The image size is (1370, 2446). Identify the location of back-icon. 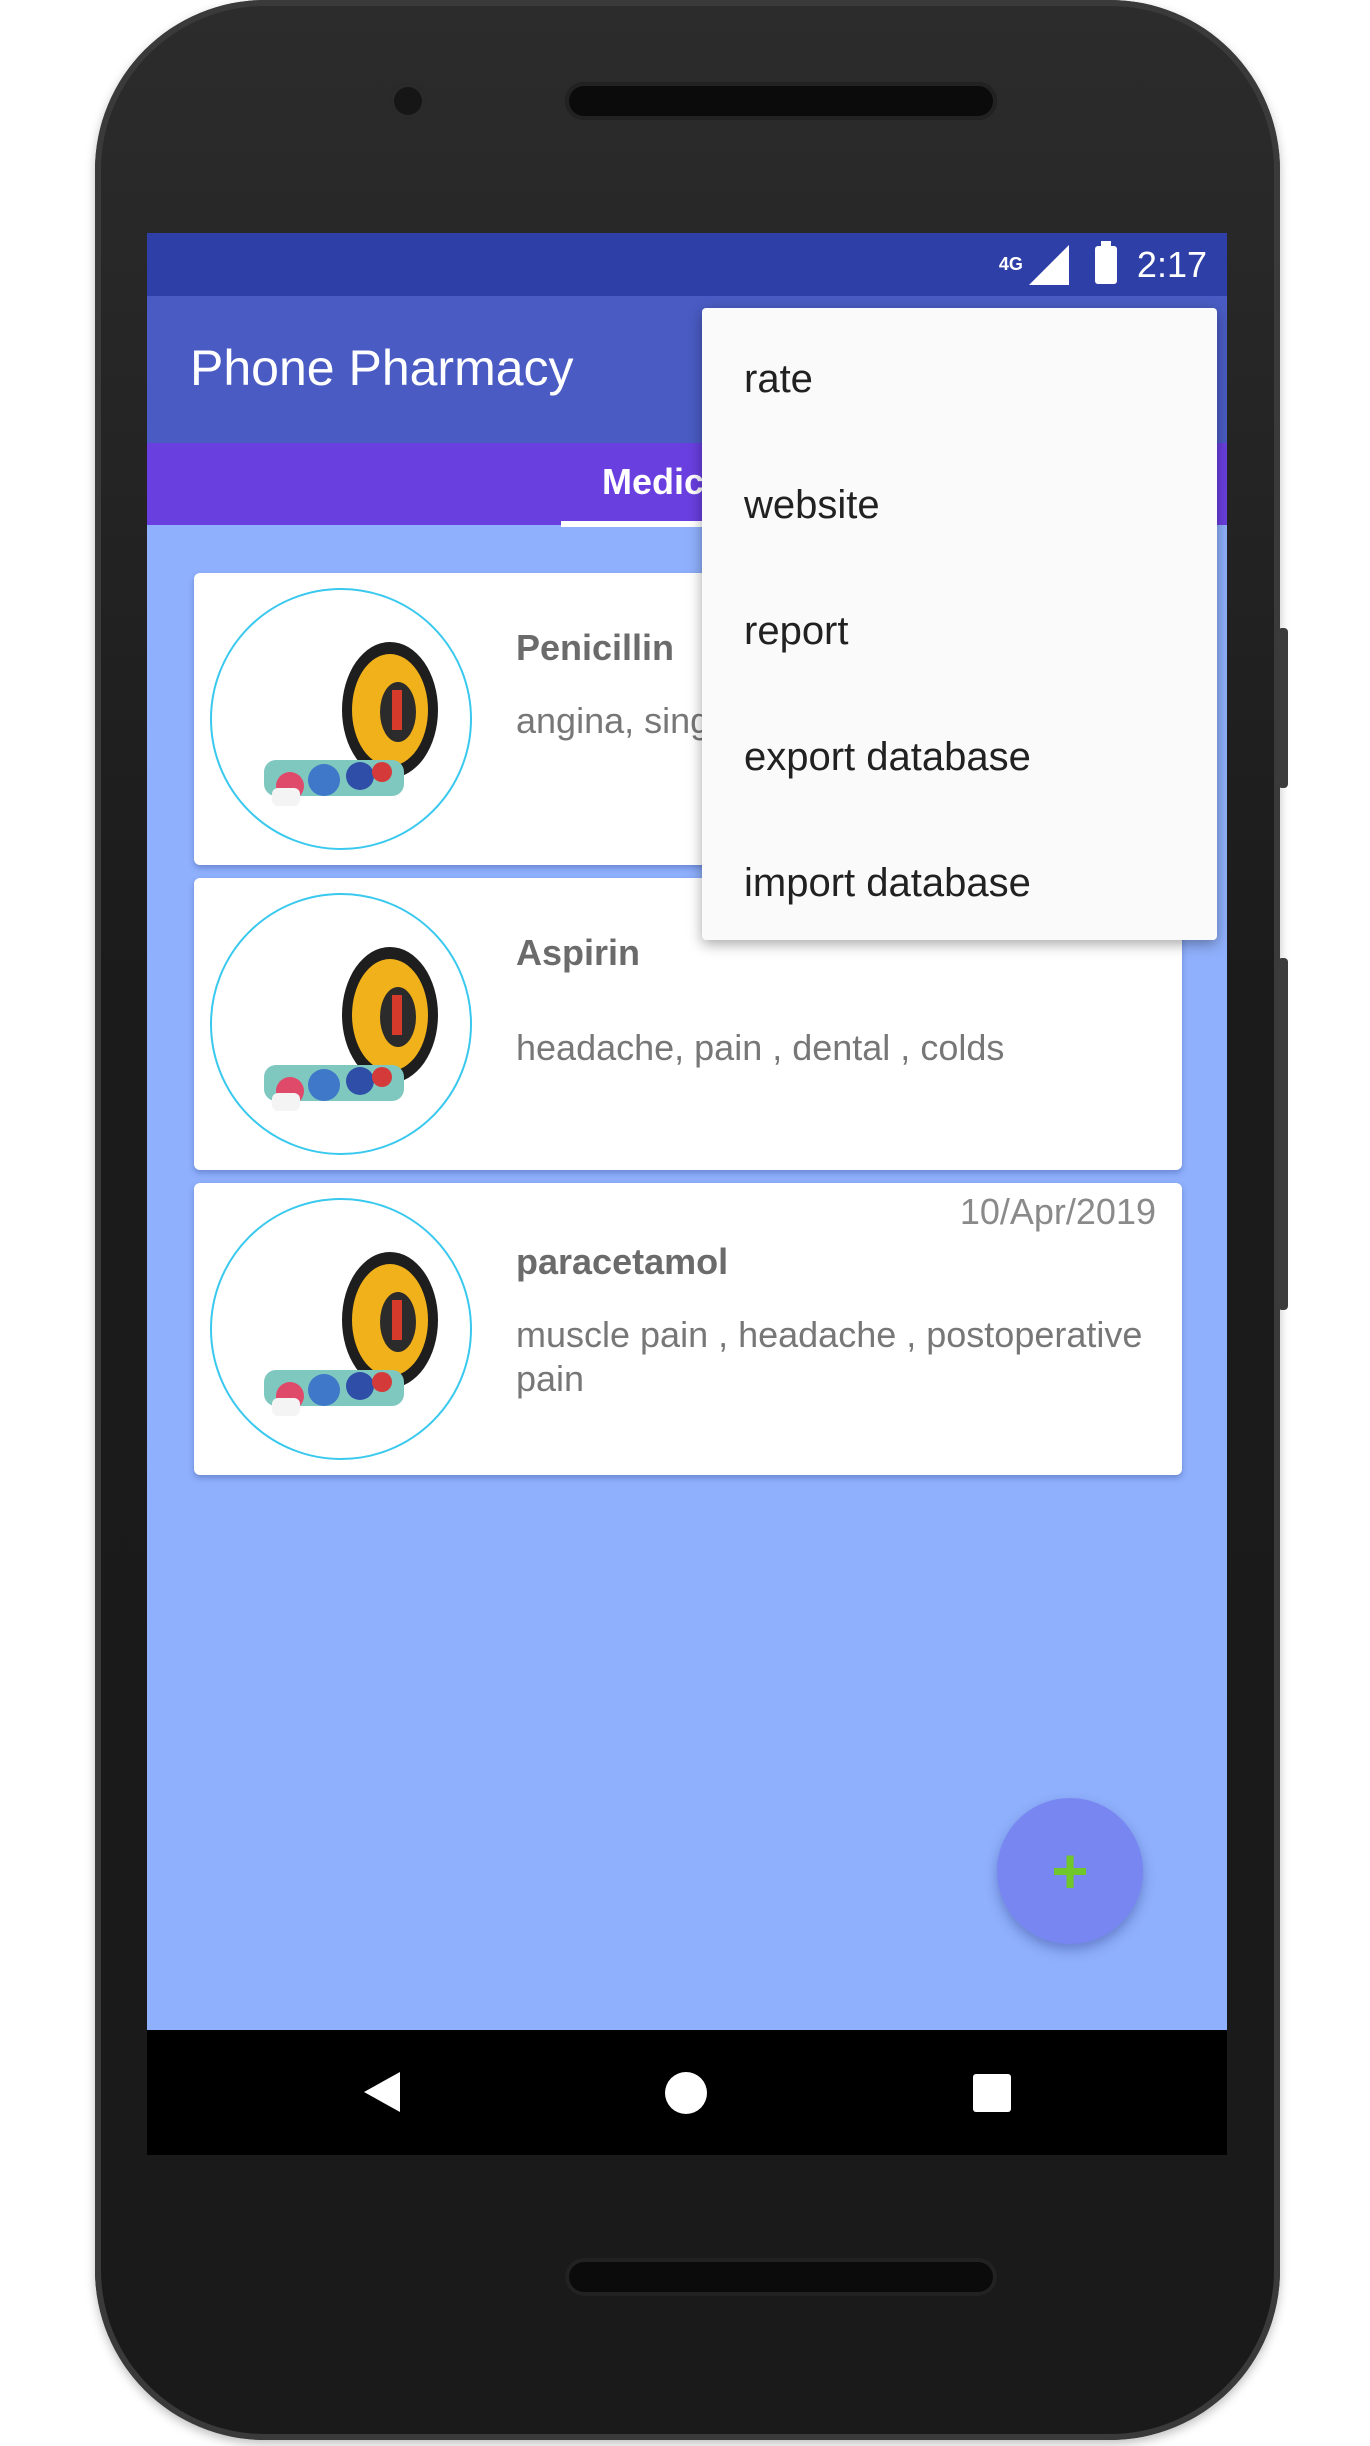
(382, 2092).